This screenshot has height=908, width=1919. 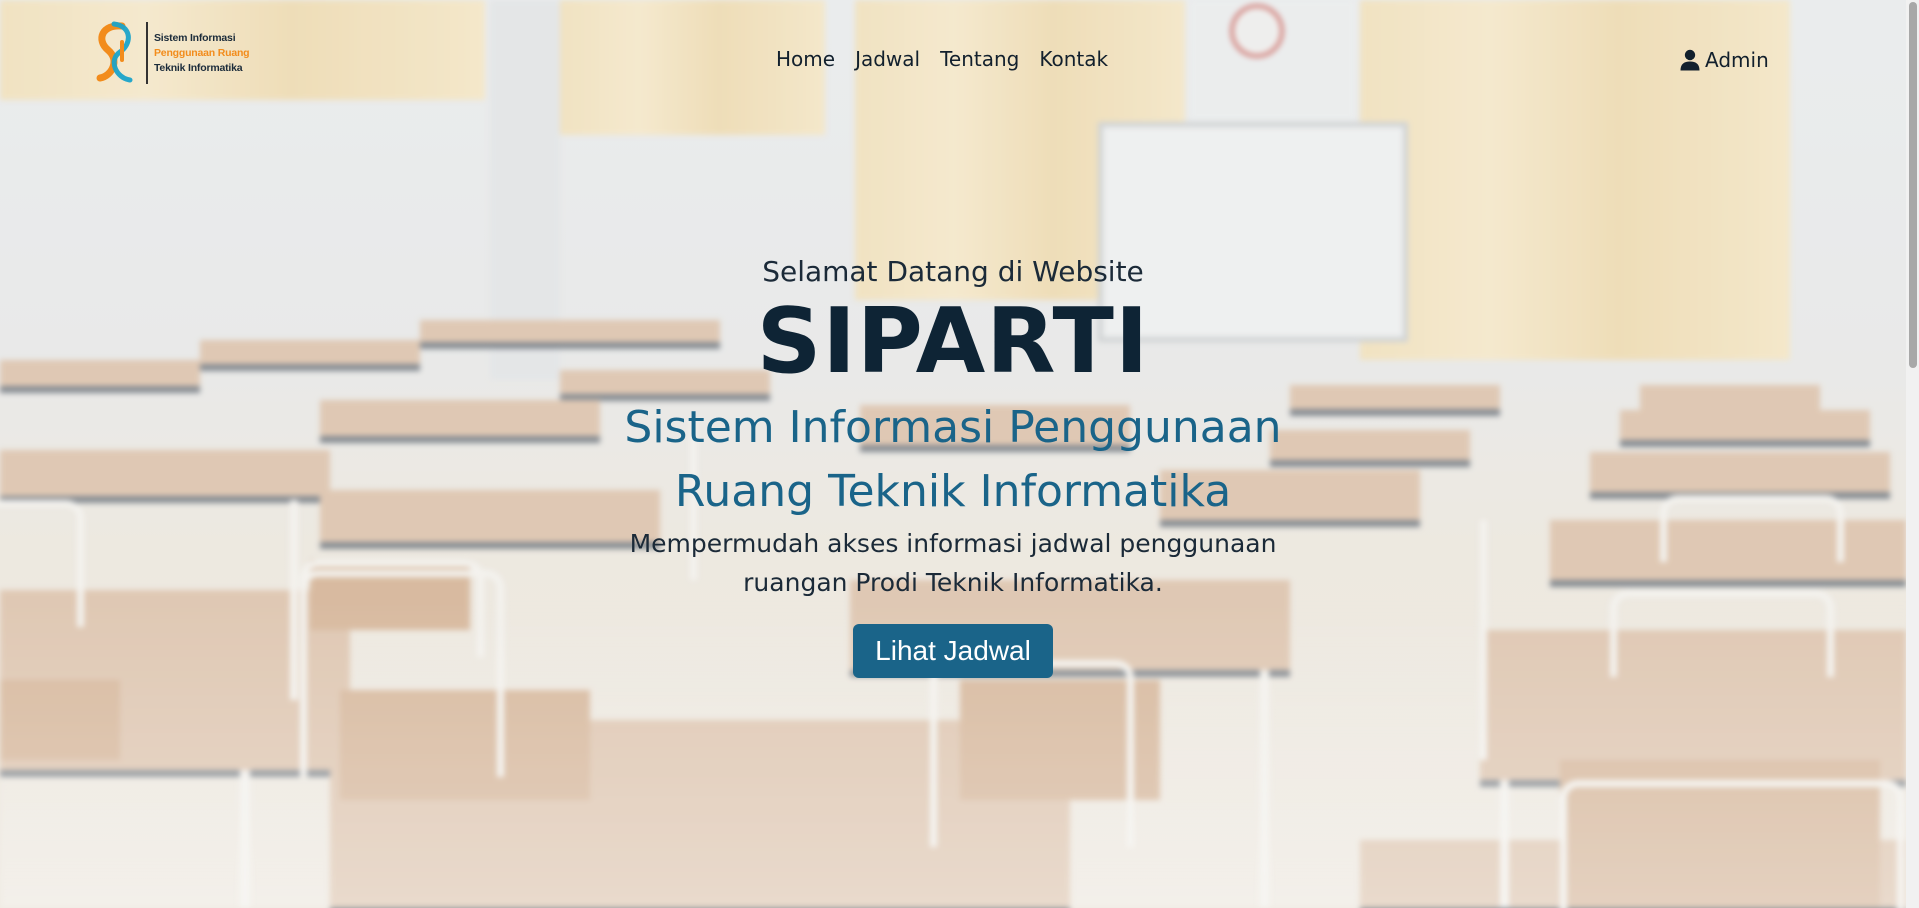 I want to click on admin-label: Admin, so click(x=1737, y=60).